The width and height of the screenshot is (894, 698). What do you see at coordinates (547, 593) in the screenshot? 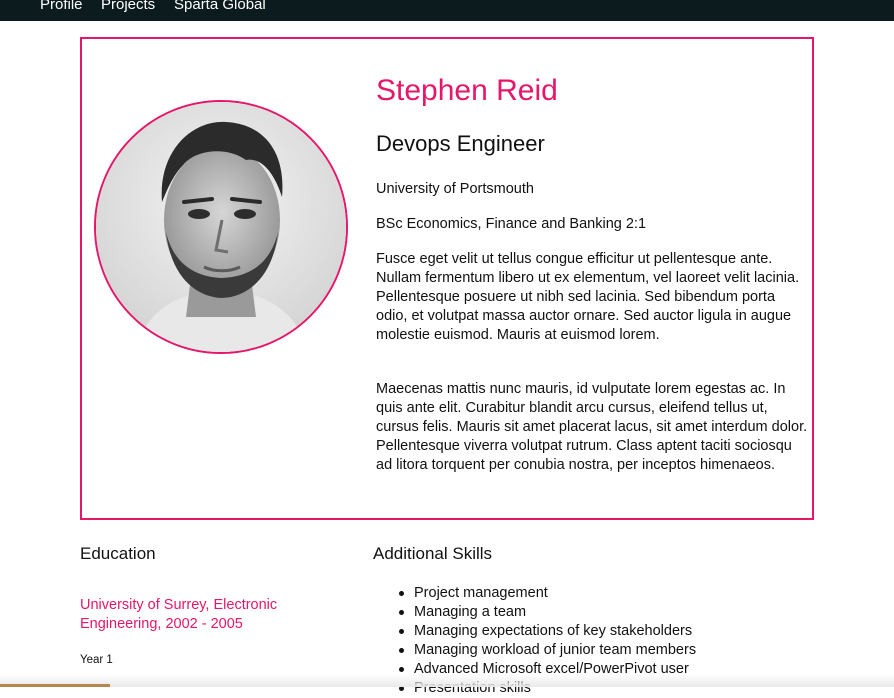
I see `list-item: Project management` at bounding box center [547, 593].